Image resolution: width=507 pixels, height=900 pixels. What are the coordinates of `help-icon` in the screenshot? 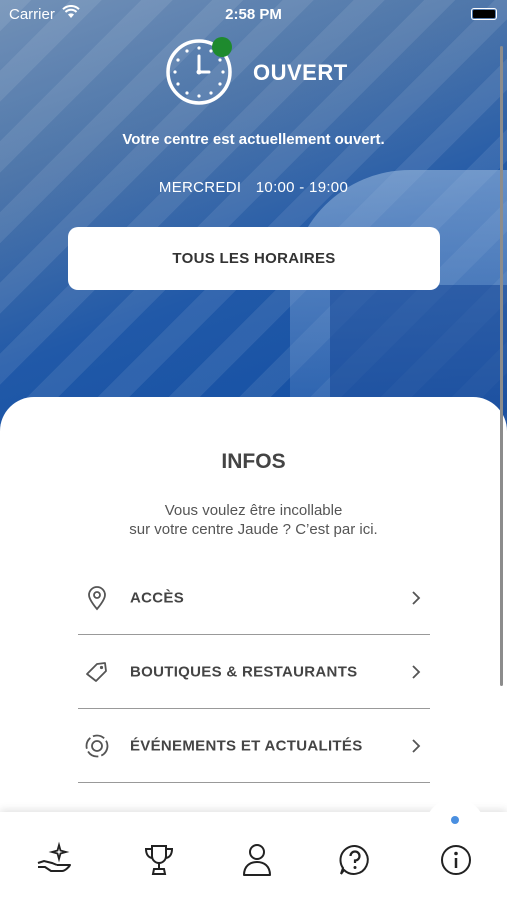 It's located at (355, 862).